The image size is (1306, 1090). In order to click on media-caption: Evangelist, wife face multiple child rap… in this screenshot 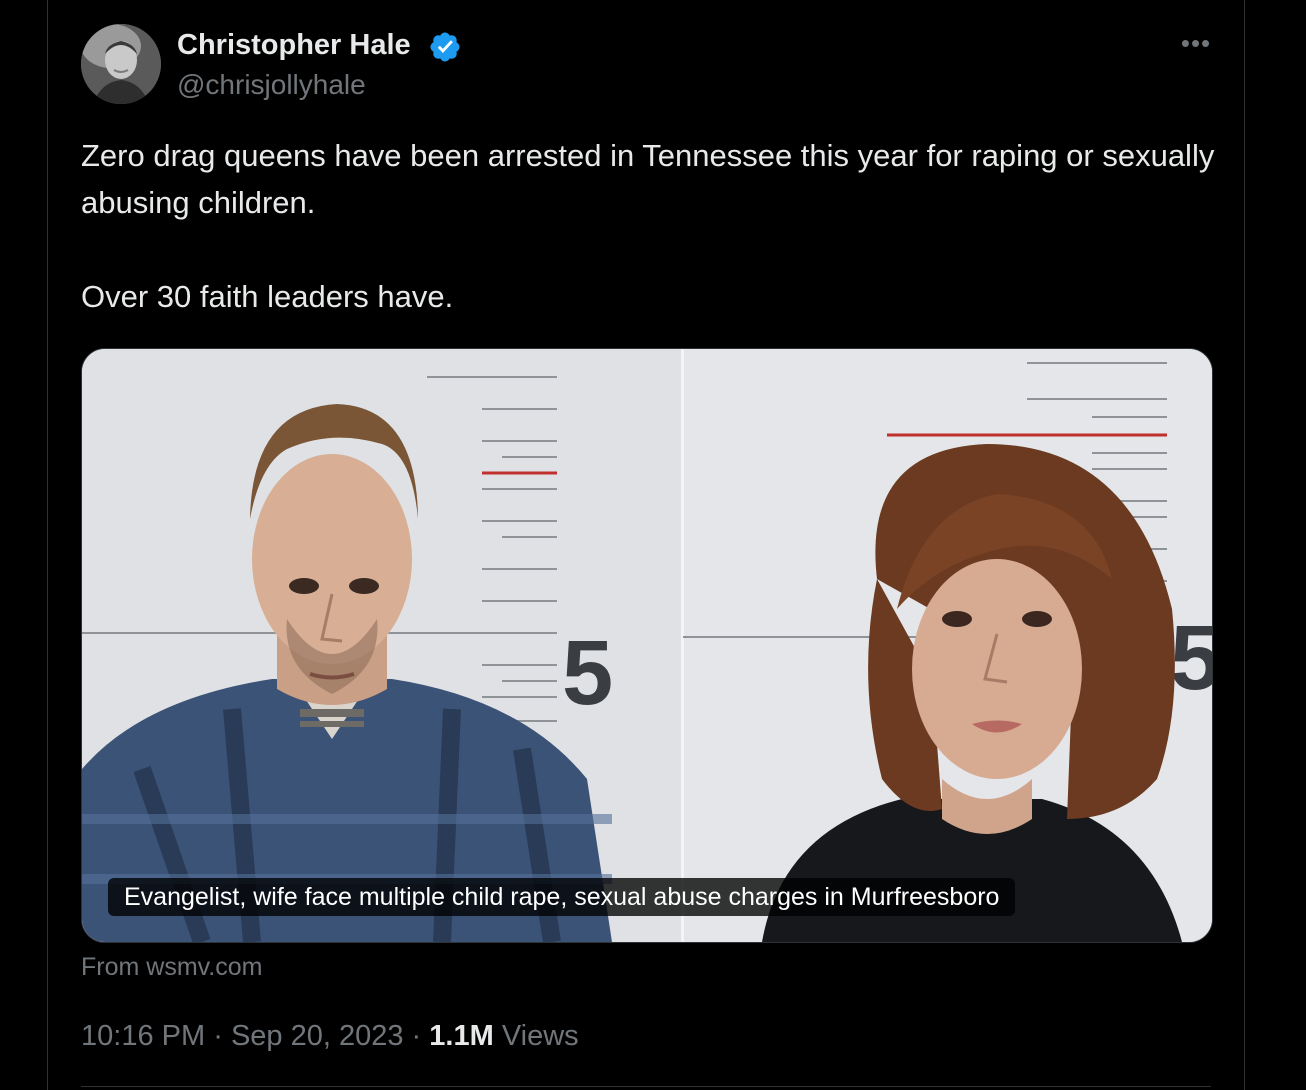, I will do `click(562, 897)`.